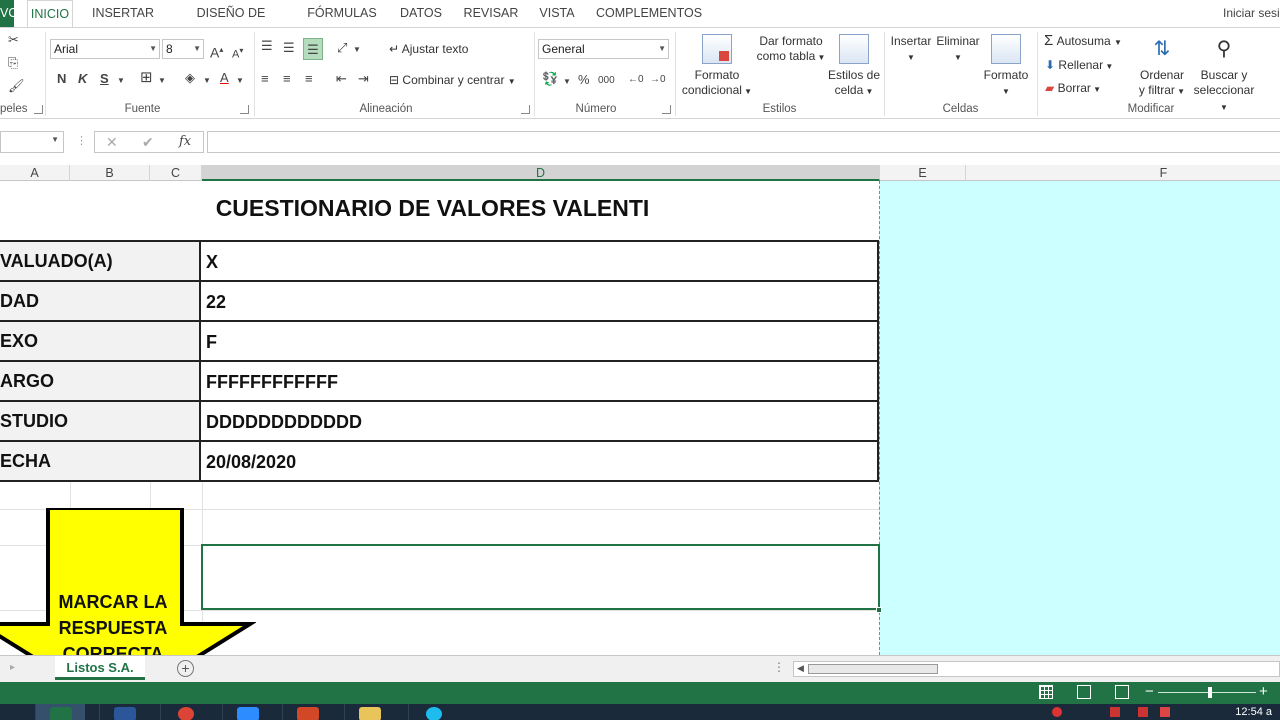  What do you see at coordinates (185, 141) in the screenshot?
I see `insert-function-button: fx` at bounding box center [185, 141].